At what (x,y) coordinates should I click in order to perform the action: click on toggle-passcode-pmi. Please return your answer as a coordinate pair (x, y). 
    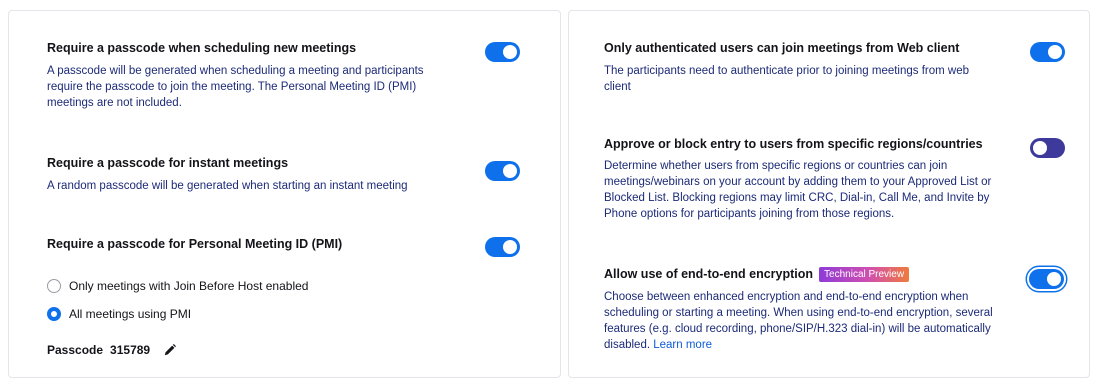
    Looking at the image, I should click on (502, 247).